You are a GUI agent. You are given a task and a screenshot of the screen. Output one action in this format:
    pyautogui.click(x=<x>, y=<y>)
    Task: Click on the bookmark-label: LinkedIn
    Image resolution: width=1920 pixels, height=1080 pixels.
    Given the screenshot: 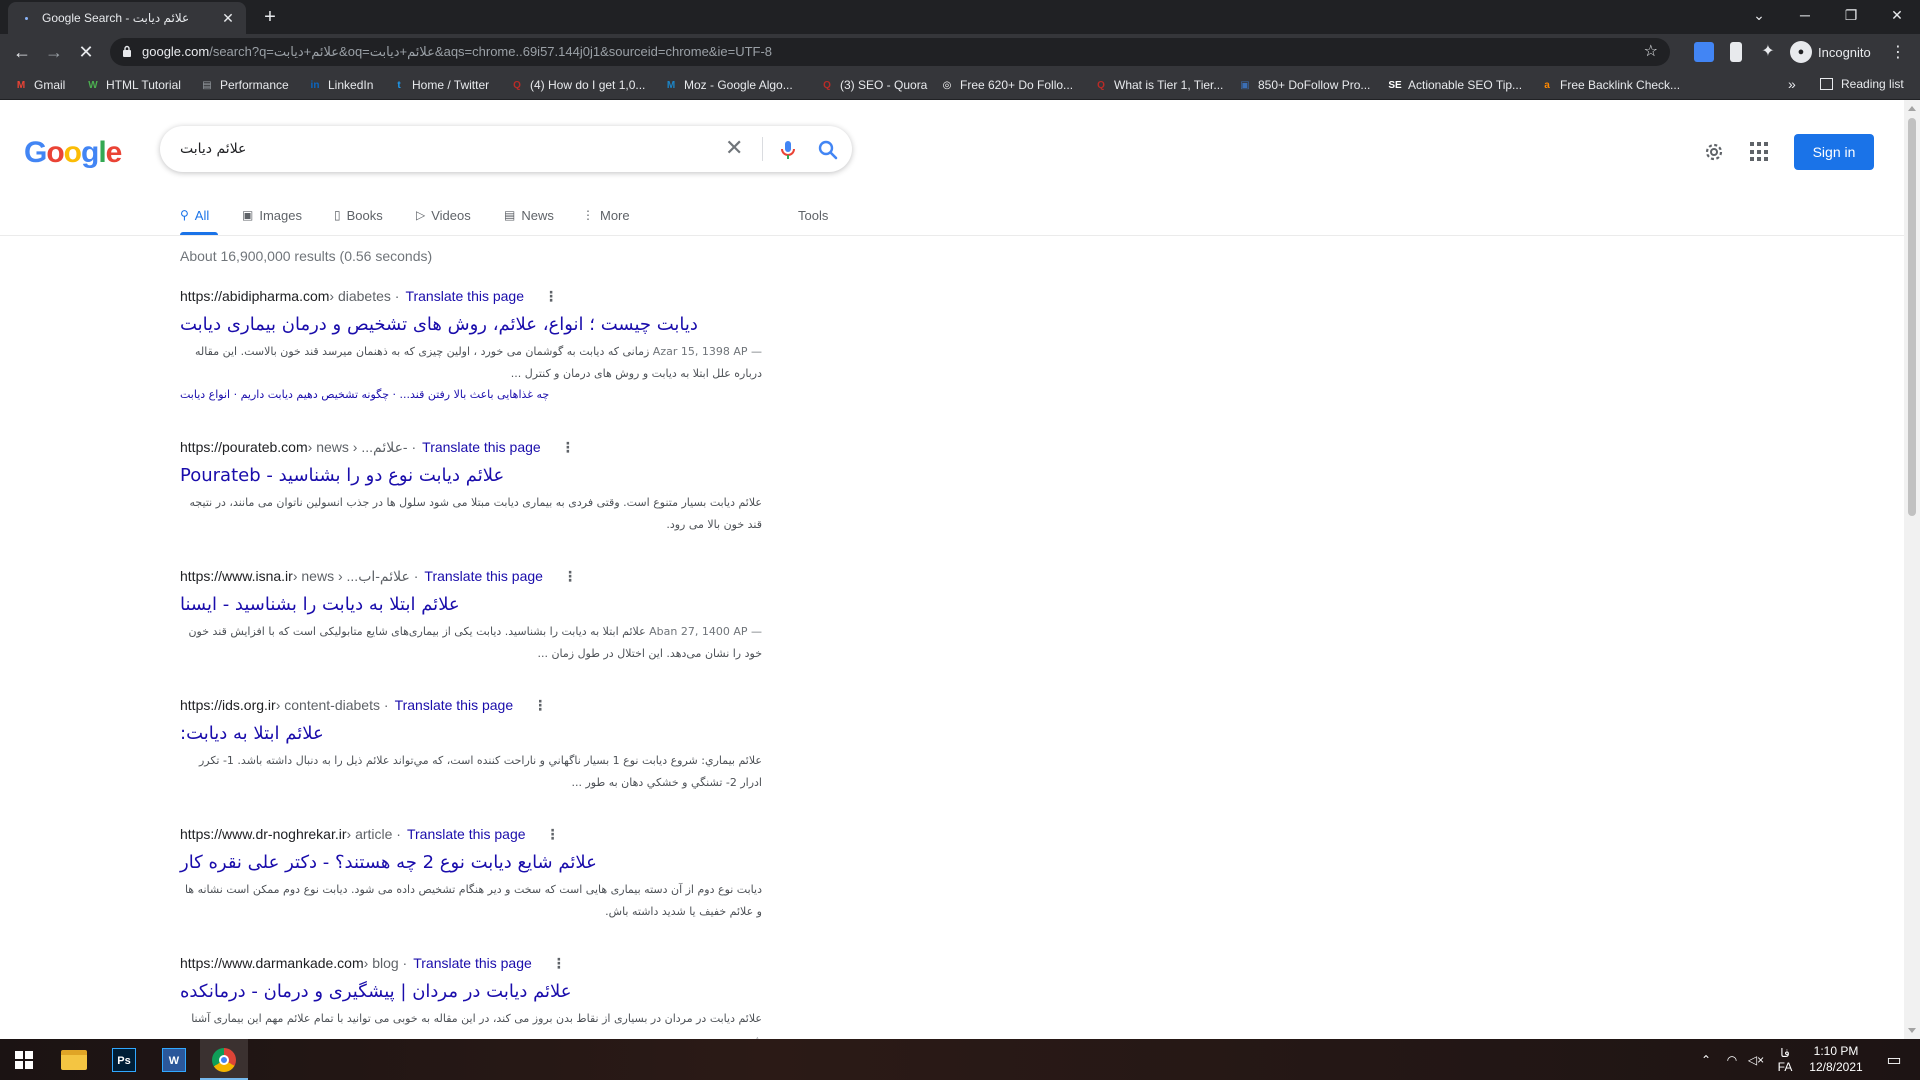 What is the action you would take?
    pyautogui.click(x=351, y=85)
    